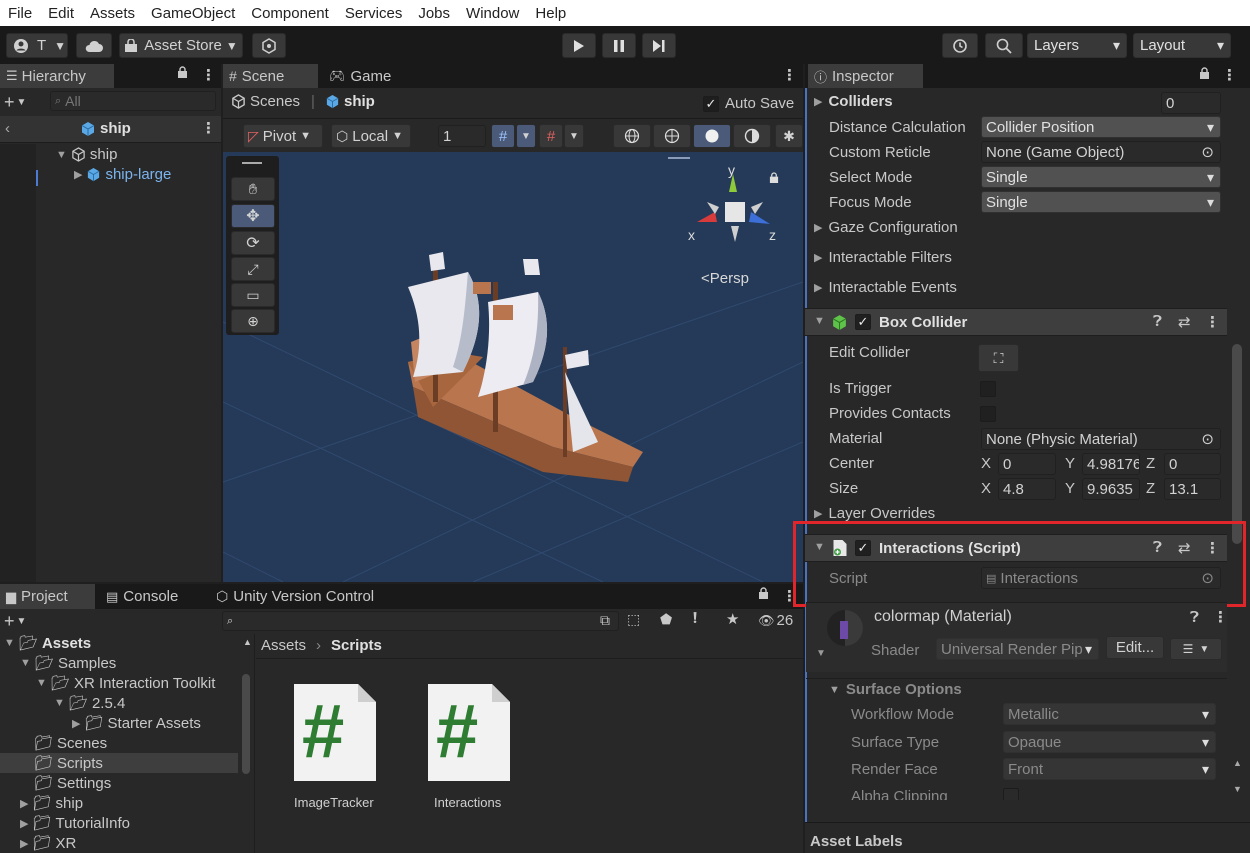 The height and width of the screenshot is (853, 1250). I want to click on colliders-count-input: 0, so click(1191, 103).